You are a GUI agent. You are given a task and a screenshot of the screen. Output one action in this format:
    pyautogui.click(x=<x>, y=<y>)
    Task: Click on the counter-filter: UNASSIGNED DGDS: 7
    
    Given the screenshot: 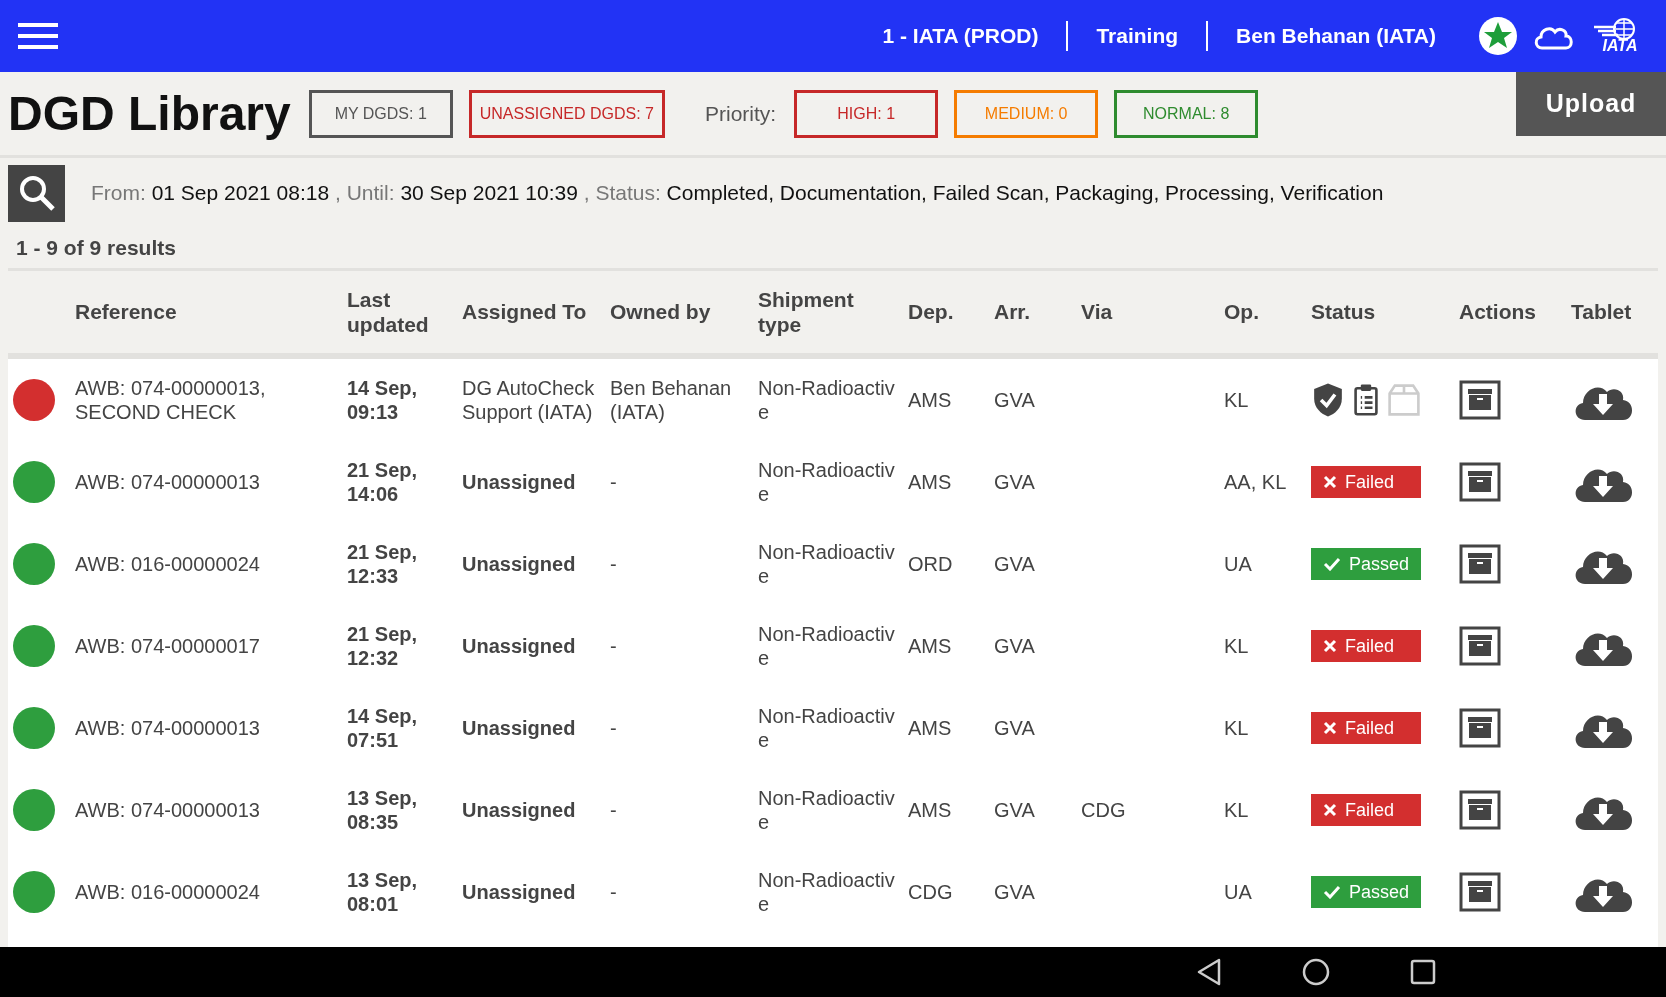 What is the action you would take?
    pyautogui.click(x=566, y=113)
    